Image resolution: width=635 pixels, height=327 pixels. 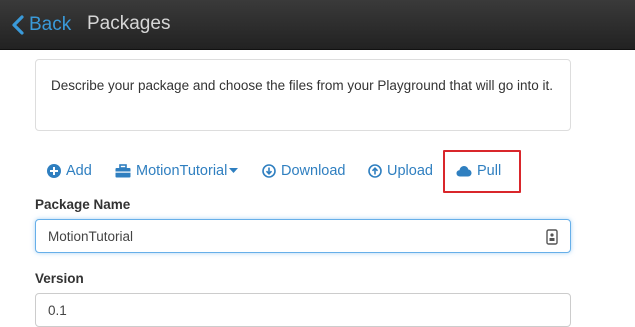 I want to click on back-button: Back, so click(x=41, y=25).